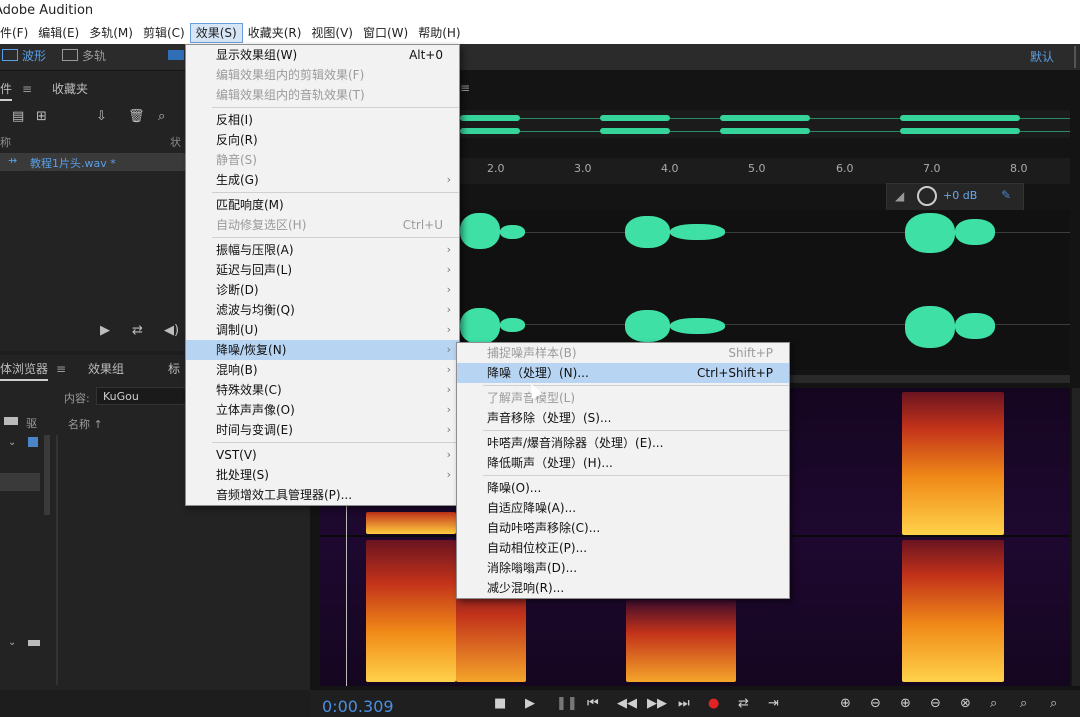 This screenshot has height=717, width=1080. Describe the element at coordinates (161, 116) in the screenshot. I see `search-icon: ⌕` at that location.